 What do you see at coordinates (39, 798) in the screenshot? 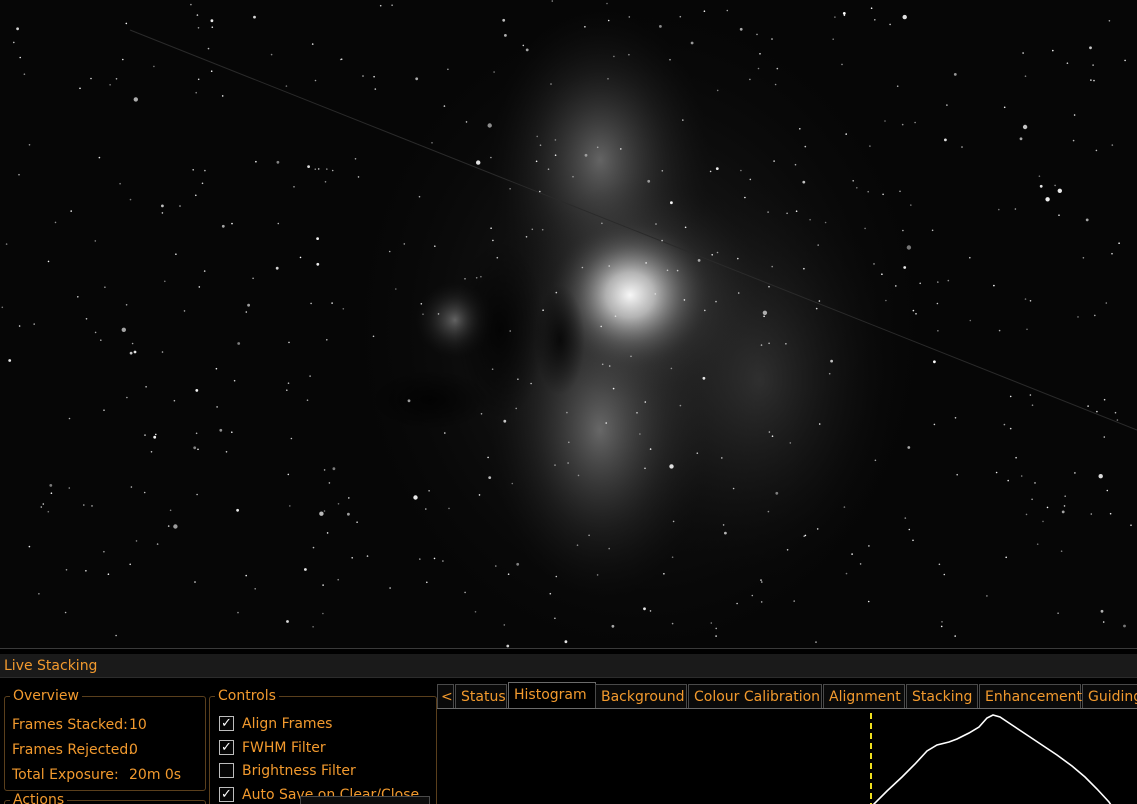
I see `actions-legend: Actions` at bounding box center [39, 798].